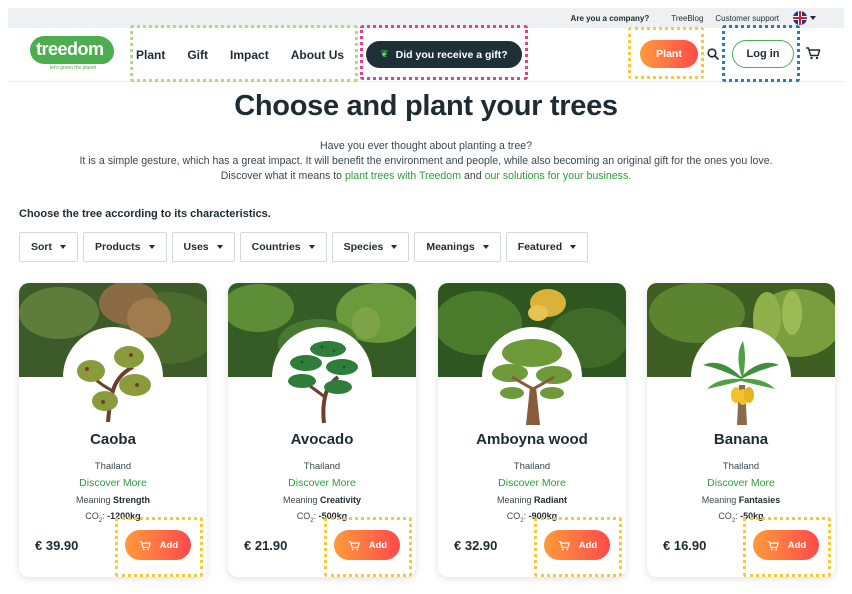 This screenshot has height=594, width=852. What do you see at coordinates (451, 54) in the screenshot?
I see `gift-button-label: Did you receive a gift?` at bounding box center [451, 54].